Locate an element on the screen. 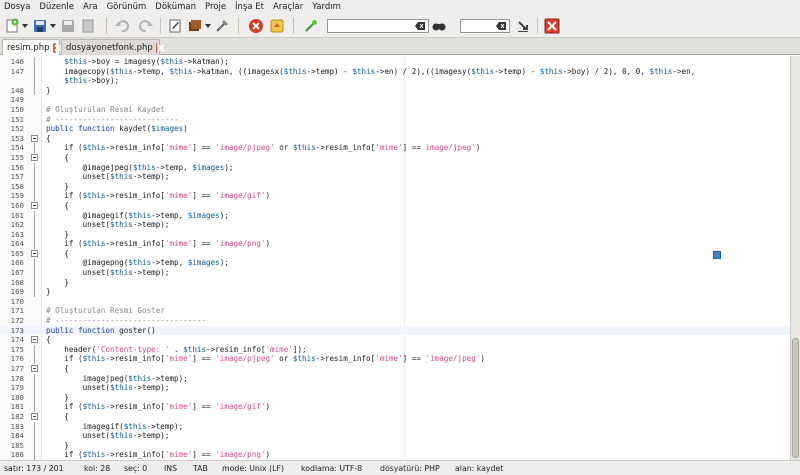 This screenshot has width=800, height=475. code-line: 160 { is located at coordinates (395, 206).